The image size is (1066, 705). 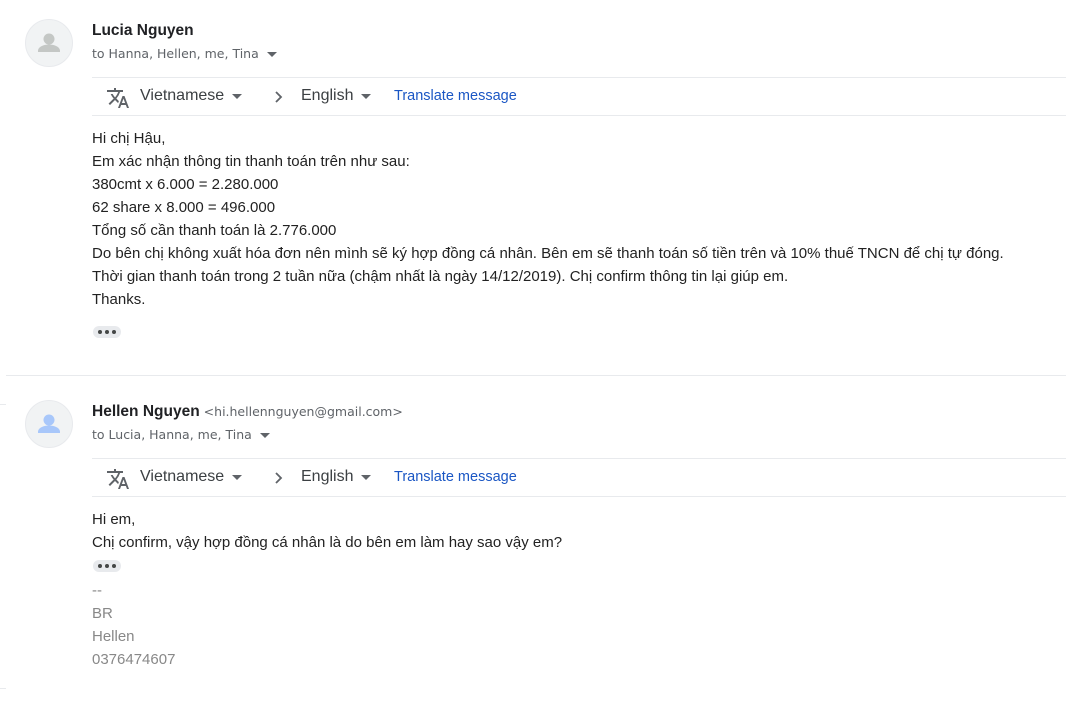 I want to click on body-line: 380cmt x 6.000 = 2.280.000, so click(x=185, y=184).